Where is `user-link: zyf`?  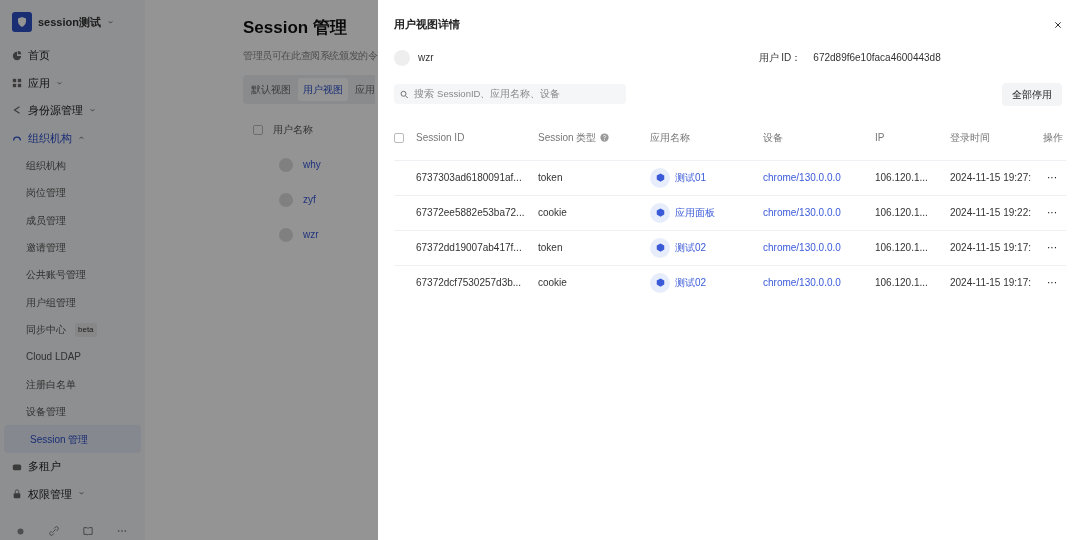 user-link: zyf is located at coordinates (309, 200).